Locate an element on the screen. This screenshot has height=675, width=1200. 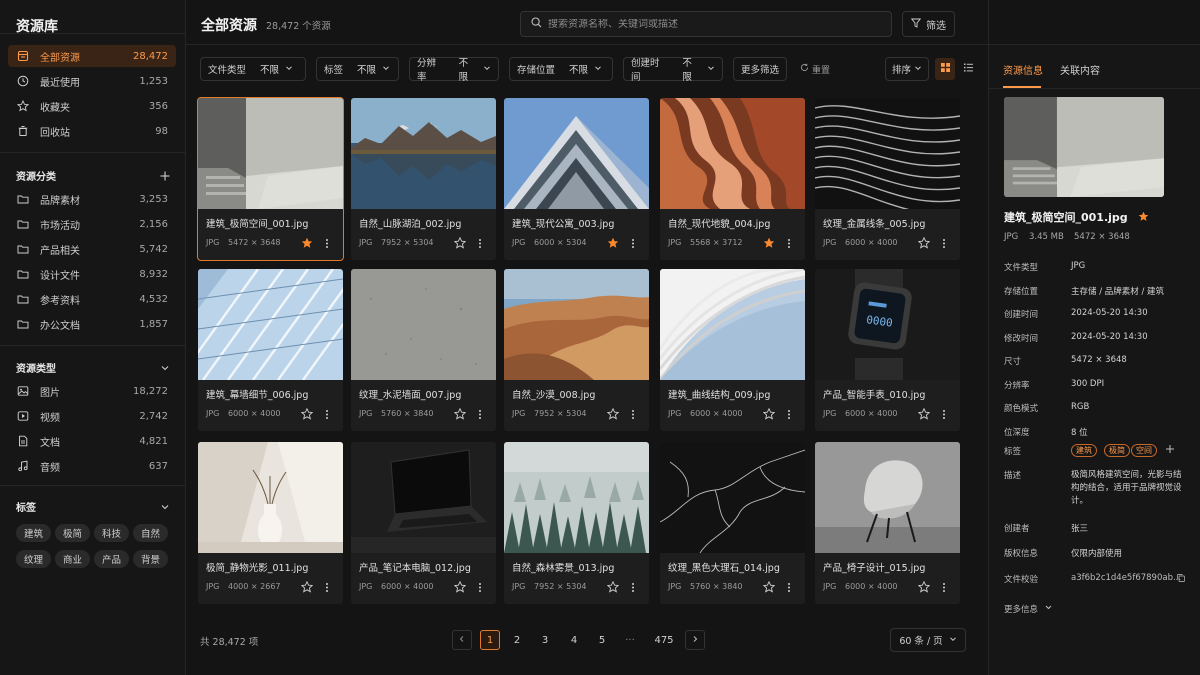
category-item: 品牌素材 3,253 is located at coordinates (92, 199).